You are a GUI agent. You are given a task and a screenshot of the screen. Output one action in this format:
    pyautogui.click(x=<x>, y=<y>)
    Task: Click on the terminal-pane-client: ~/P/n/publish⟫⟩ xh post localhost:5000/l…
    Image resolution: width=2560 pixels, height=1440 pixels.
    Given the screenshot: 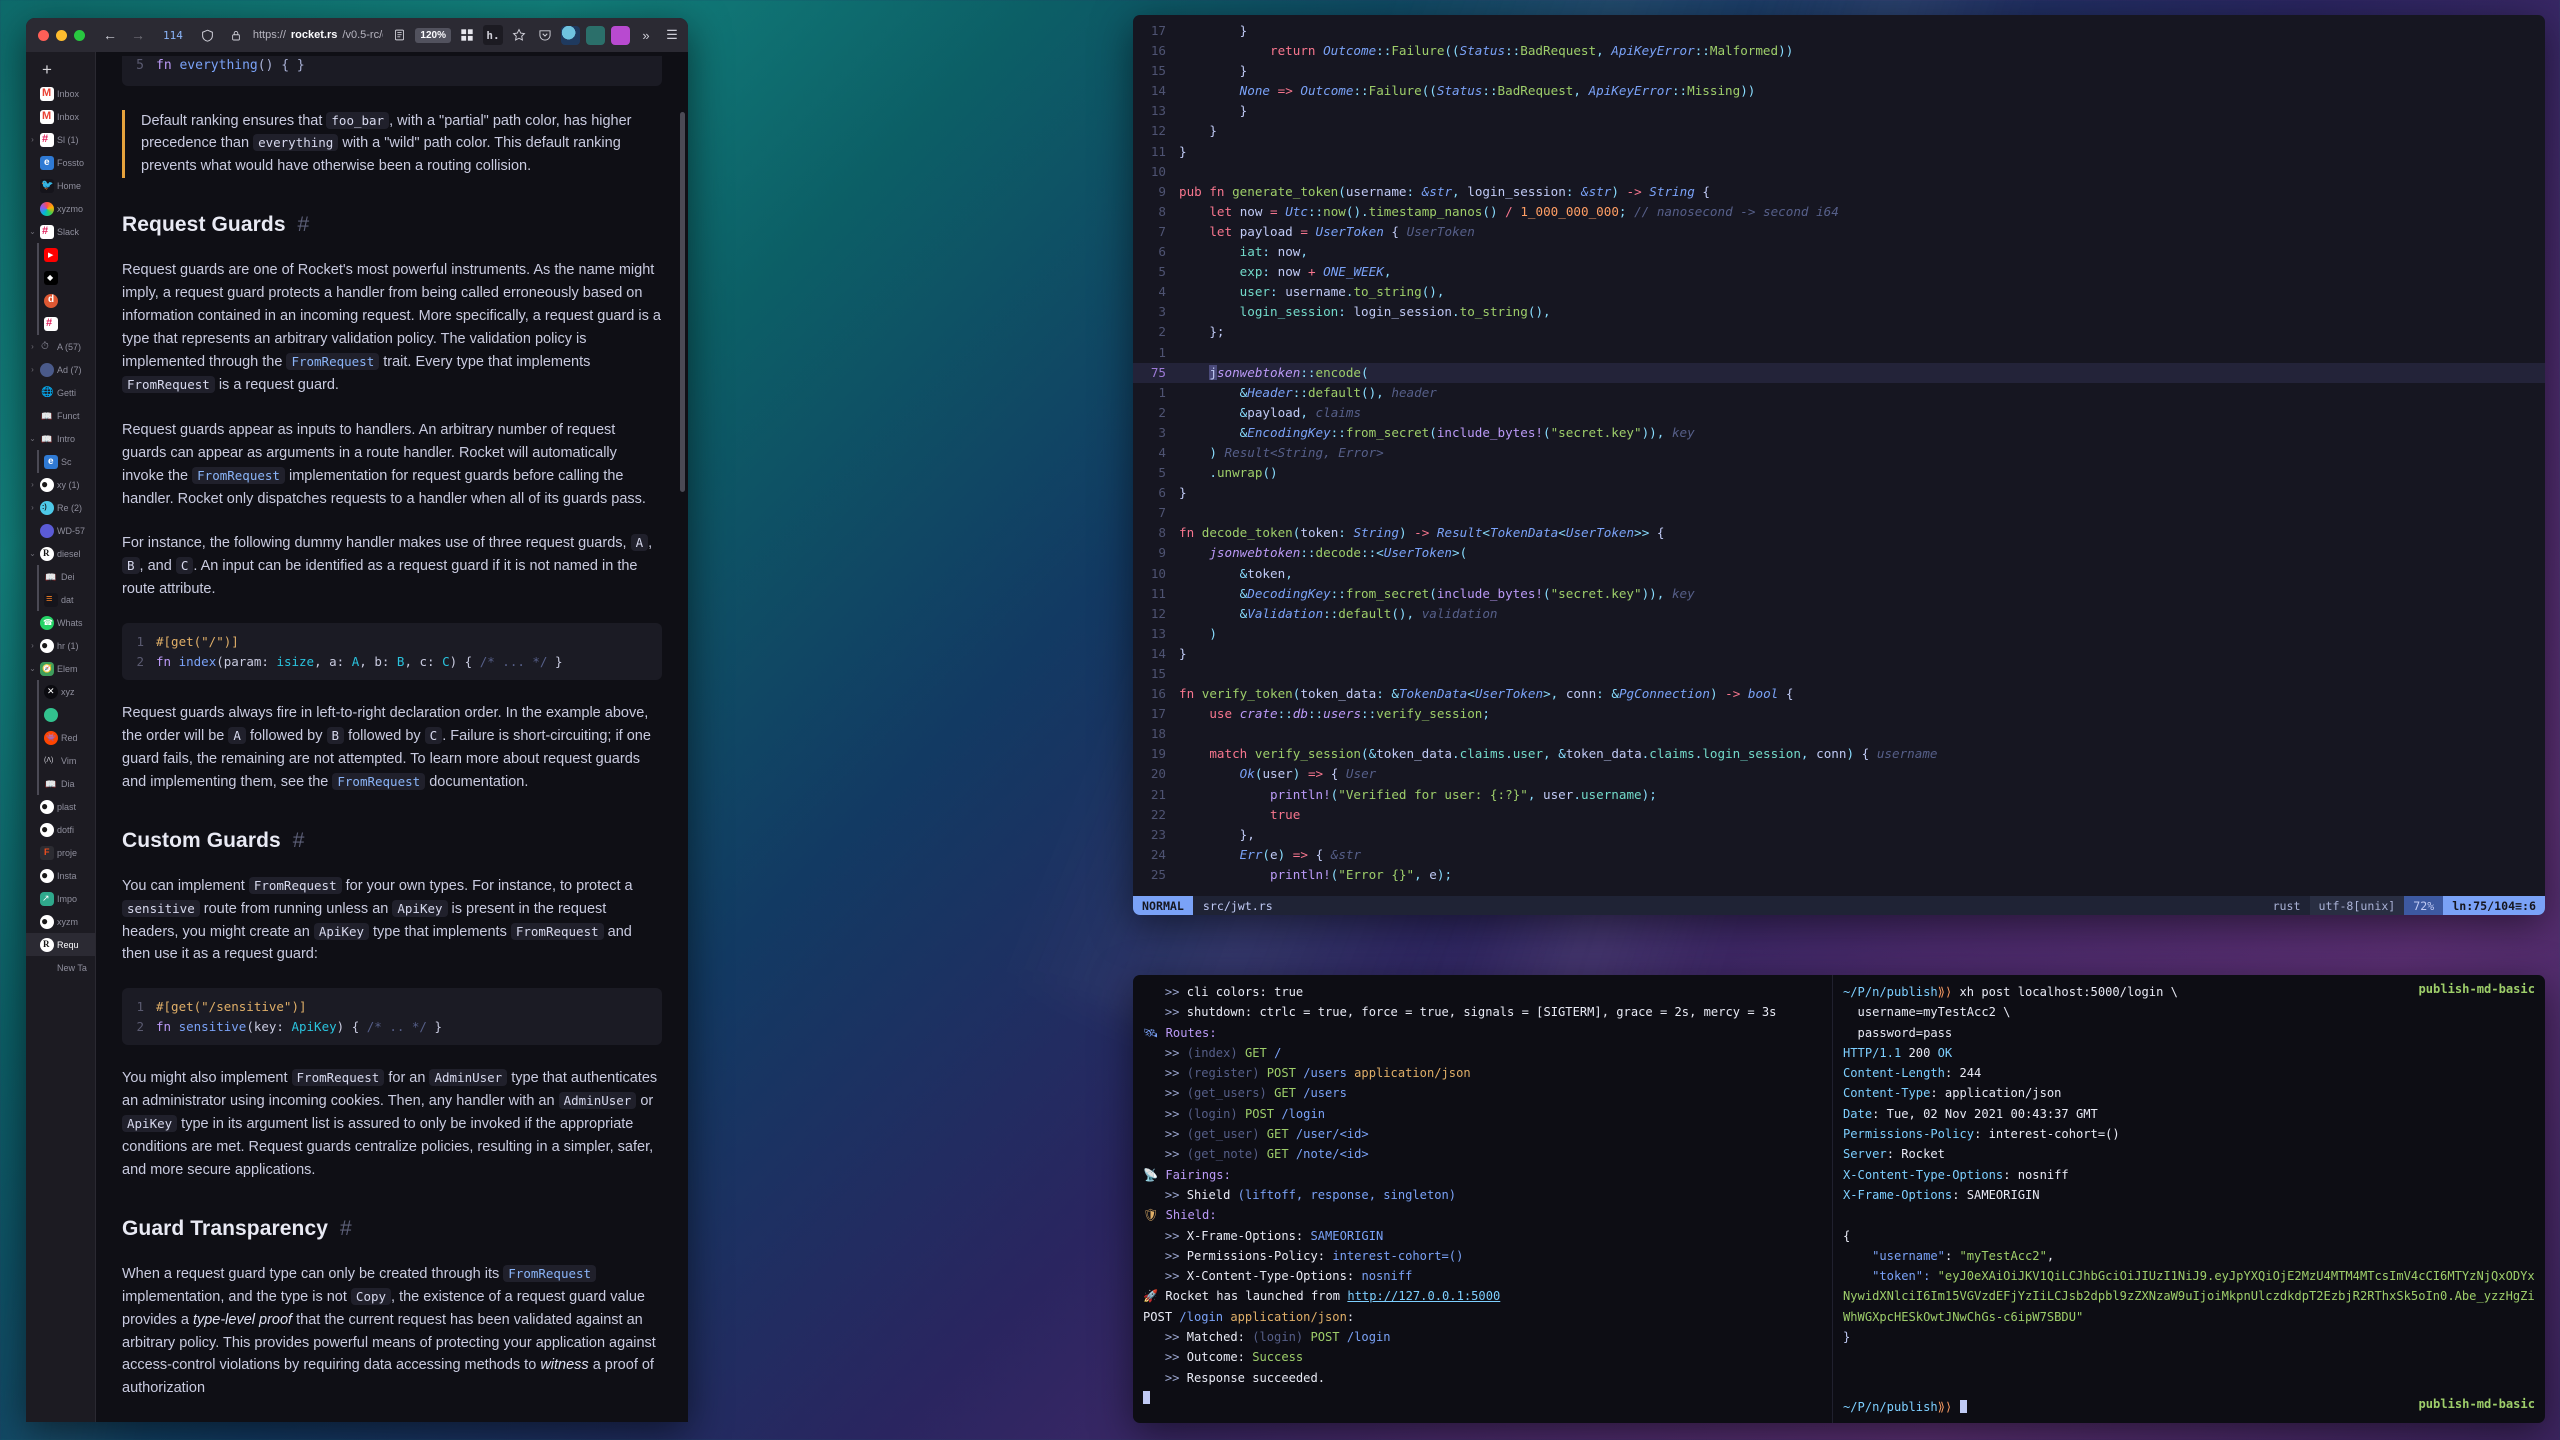 What is the action you would take?
    pyautogui.click(x=2189, y=1199)
    